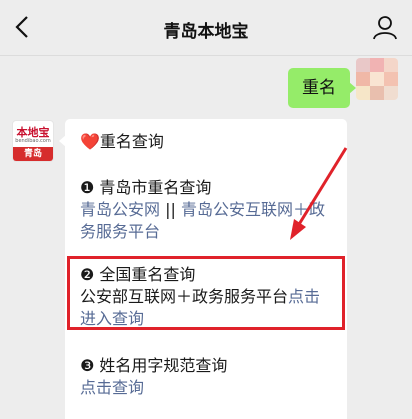 The height and width of the screenshot is (419, 412). I want to click on sent-message-text: 重名, so click(319, 88).